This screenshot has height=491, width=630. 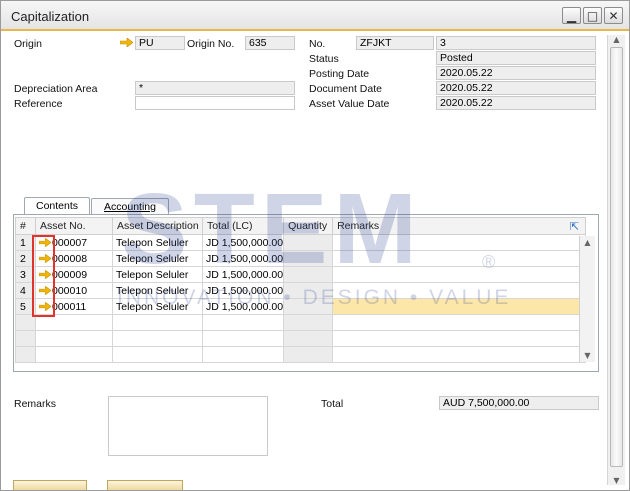 What do you see at coordinates (459, 226) in the screenshot?
I see `col-header-remarks: Remarks ⇱` at bounding box center [459, 226].